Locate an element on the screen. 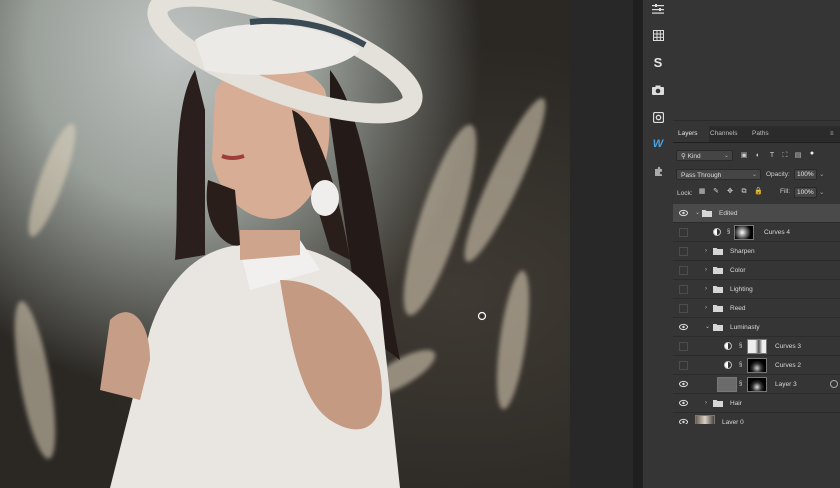  s-plugin-icon: S is located at coordinates (658, 62).